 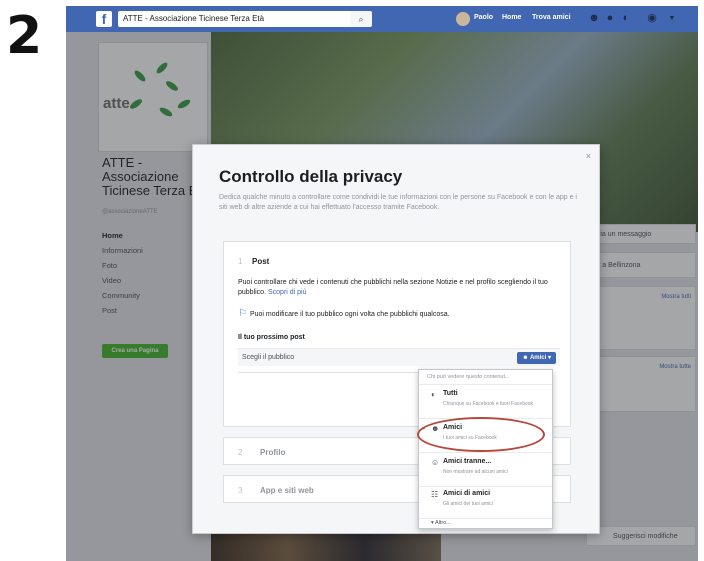 What do you see at coordinates (536, 358) in the screenshot?
I see `audience-selector-button: ☻ Amici ▾` at bounding box center [536, 358].